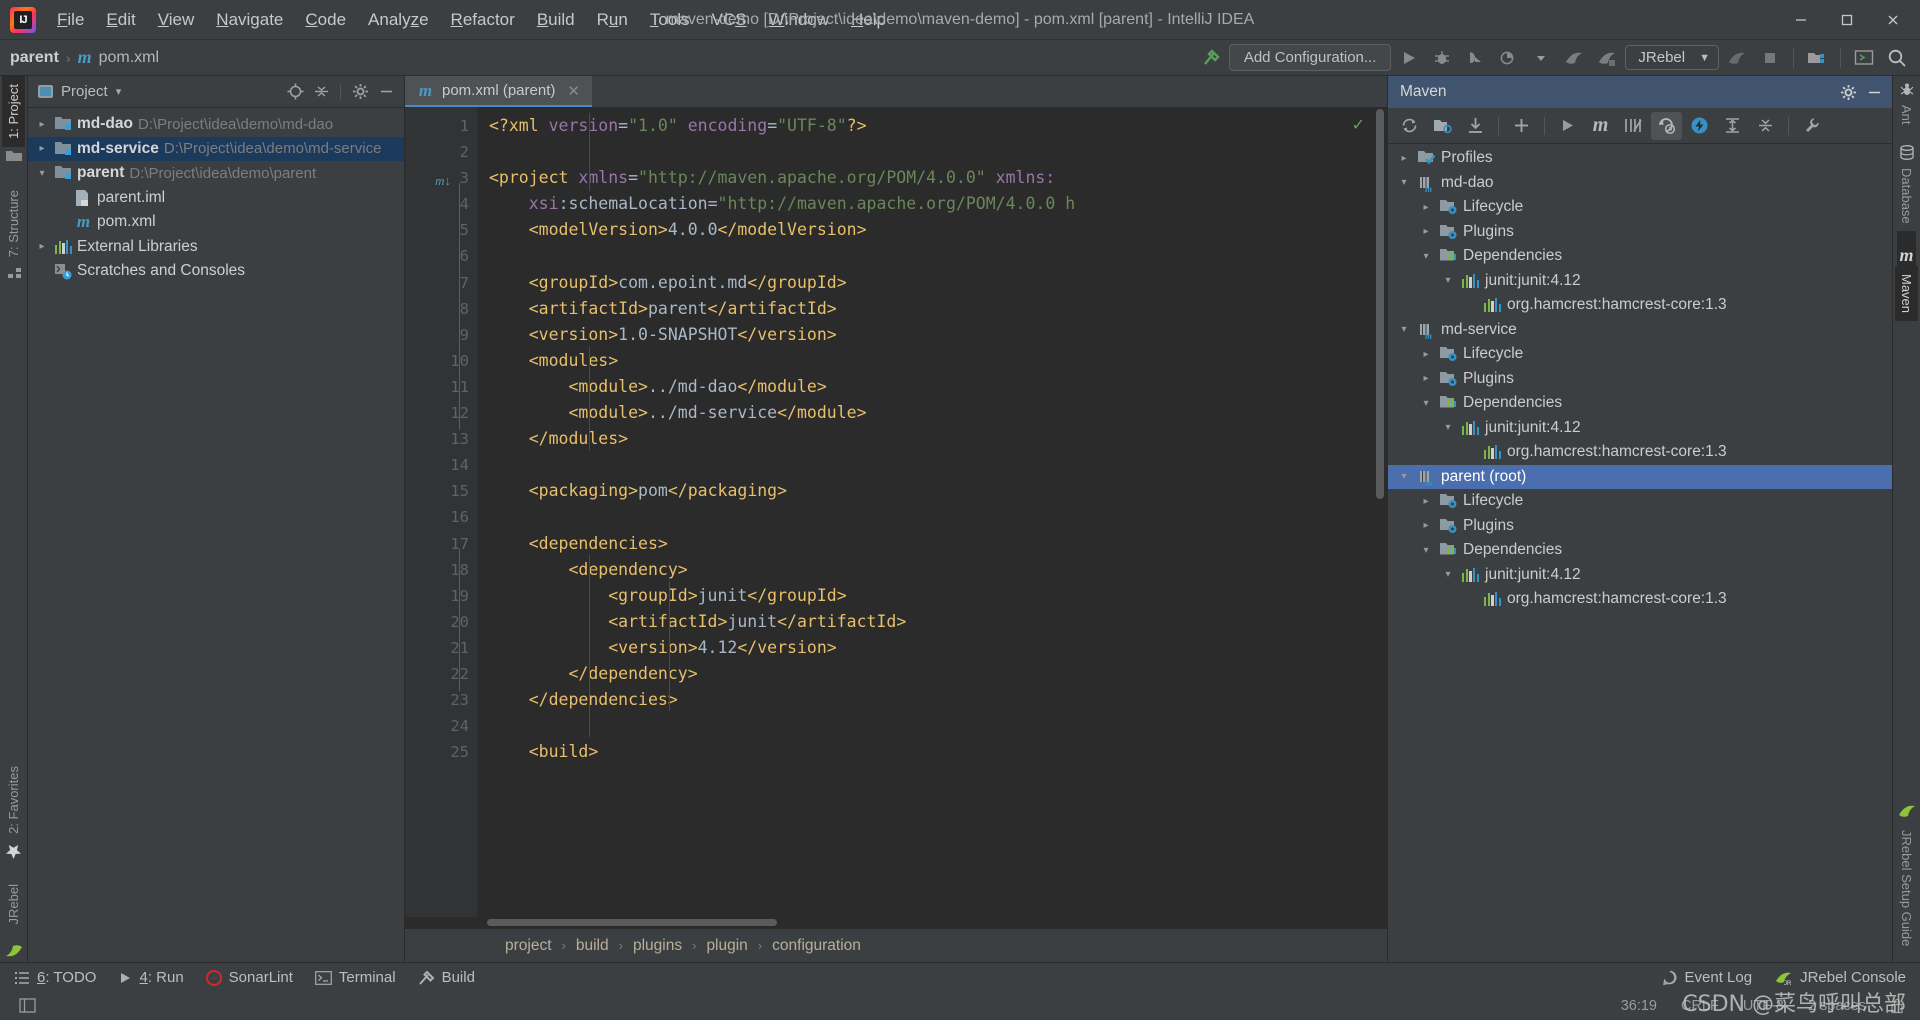 This screenshot has width=1920, height=1020. What do you see at coordinates (932, 622) in the screenshot?
I see `code-line: <artifactId>junit</artifactId>` at bounding box center [932, 622].